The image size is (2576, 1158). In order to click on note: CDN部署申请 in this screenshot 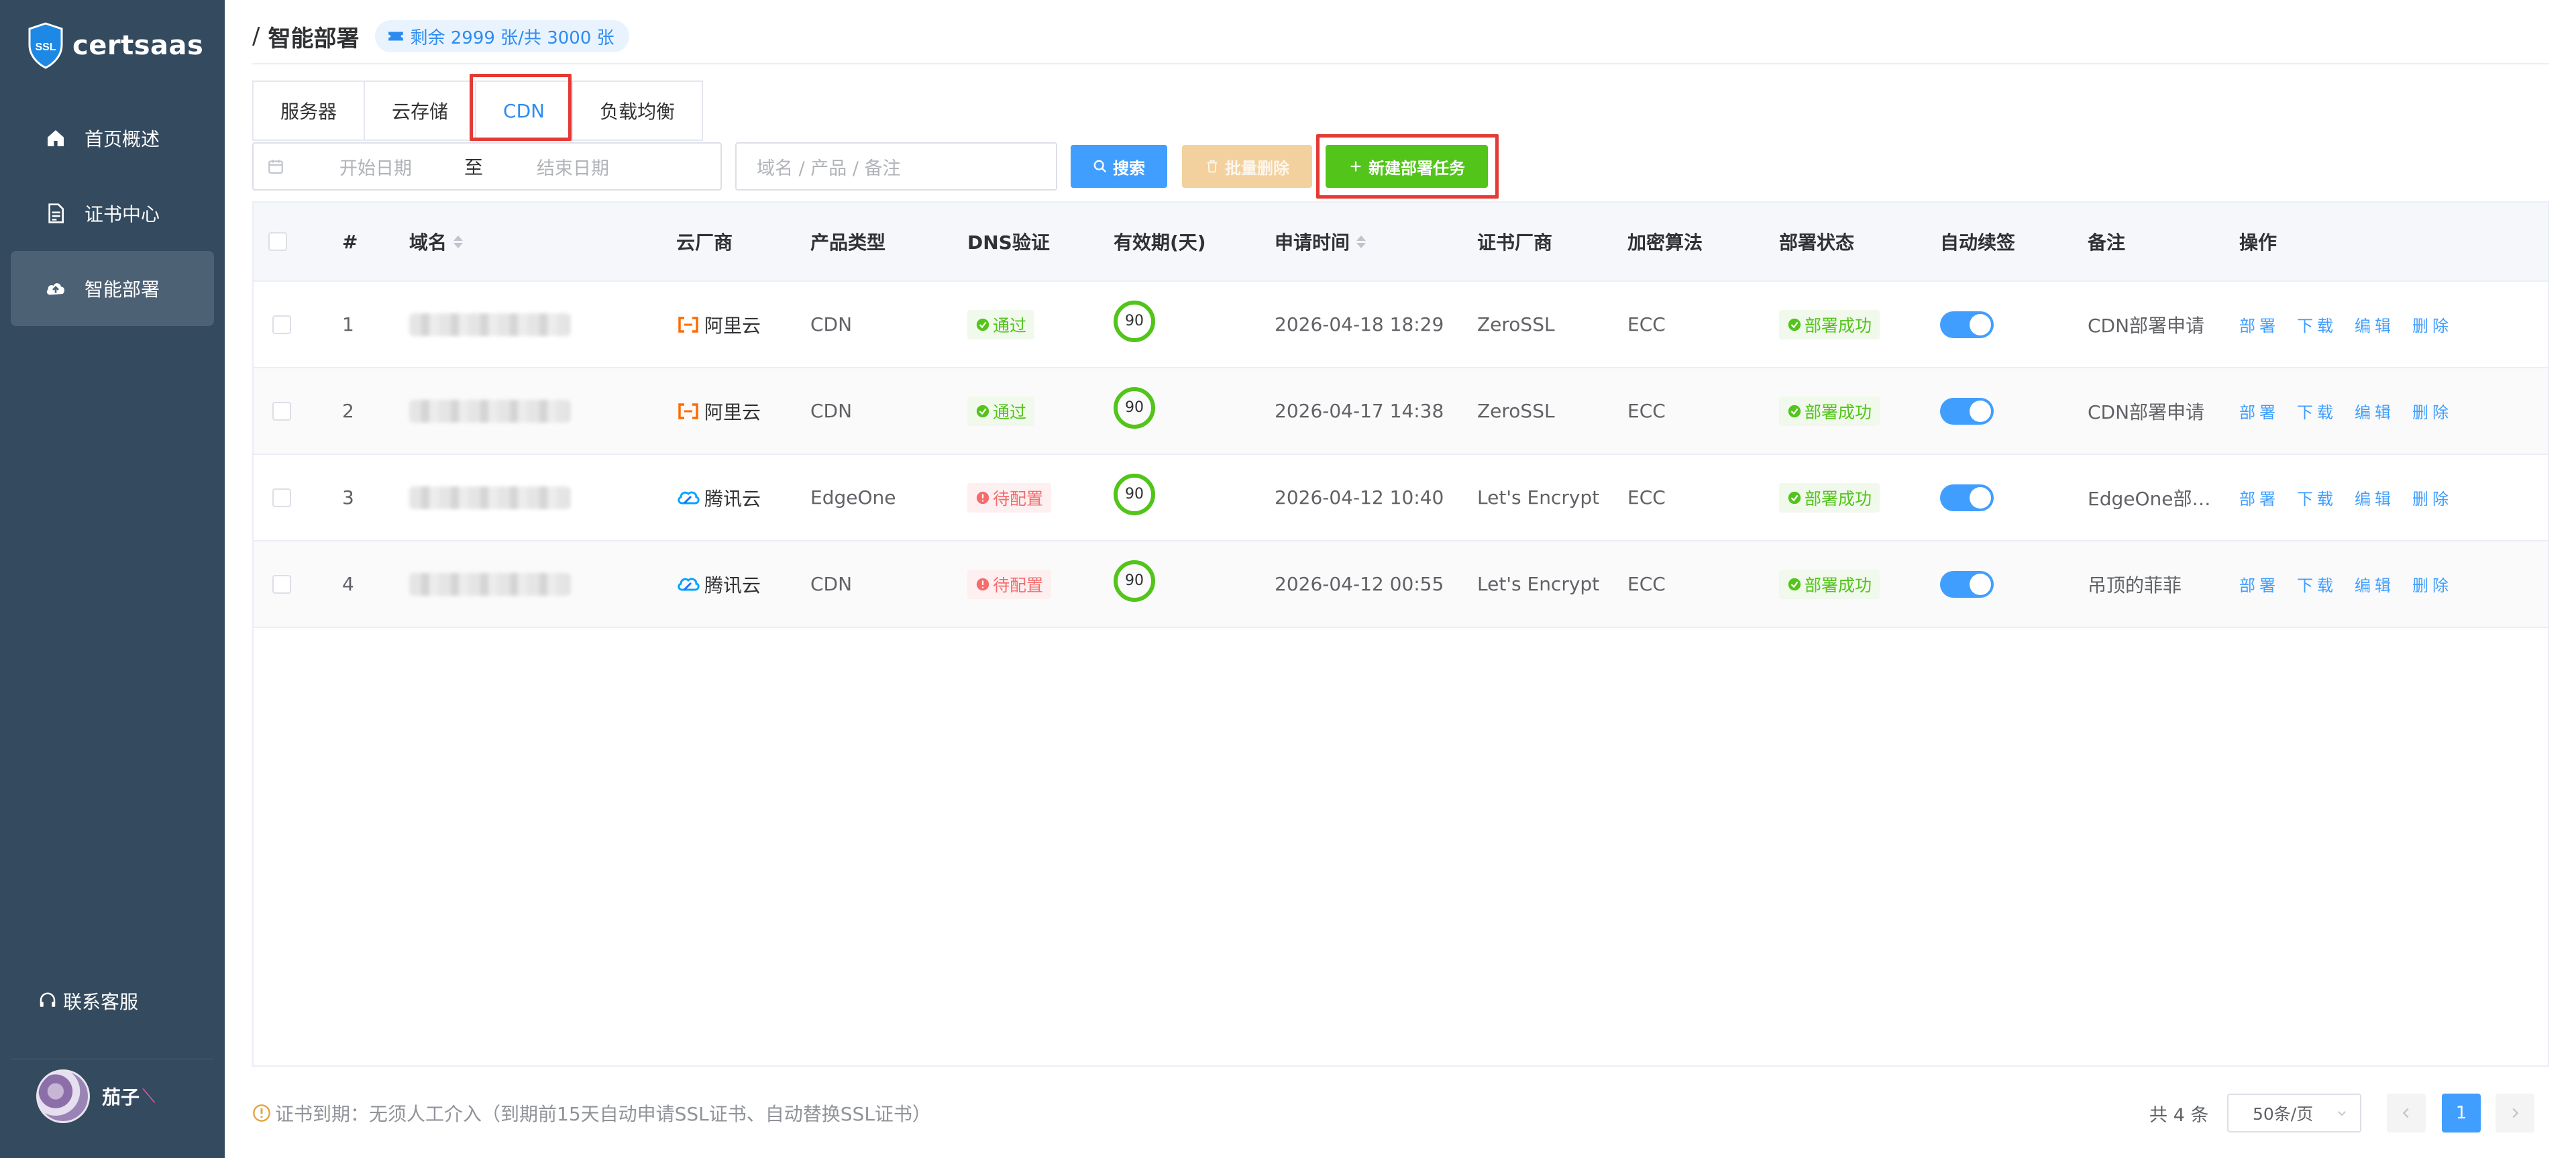, I will do `click(2146, 325)`.